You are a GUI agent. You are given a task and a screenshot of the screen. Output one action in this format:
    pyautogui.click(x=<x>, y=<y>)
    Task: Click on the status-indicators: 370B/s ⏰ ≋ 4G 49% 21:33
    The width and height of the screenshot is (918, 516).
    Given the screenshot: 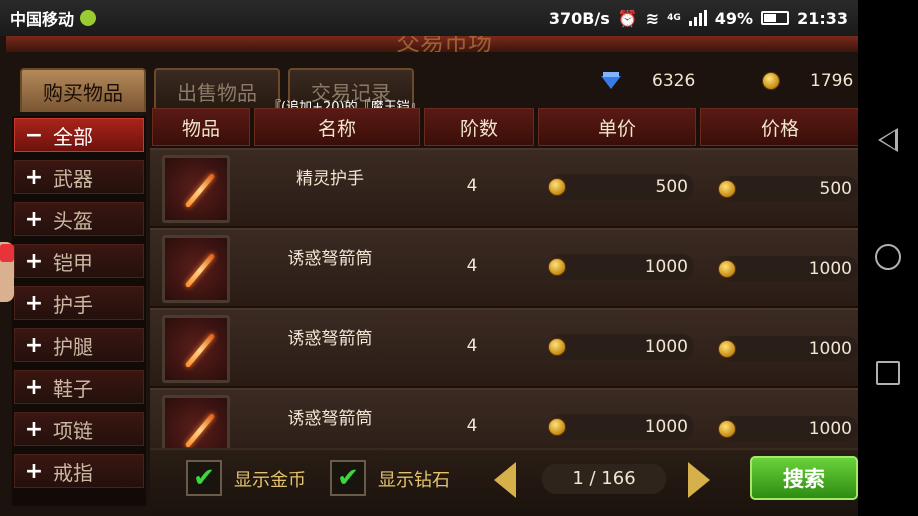 What is the action you would take?
    pyautogui.click(x=698, y=18)
    